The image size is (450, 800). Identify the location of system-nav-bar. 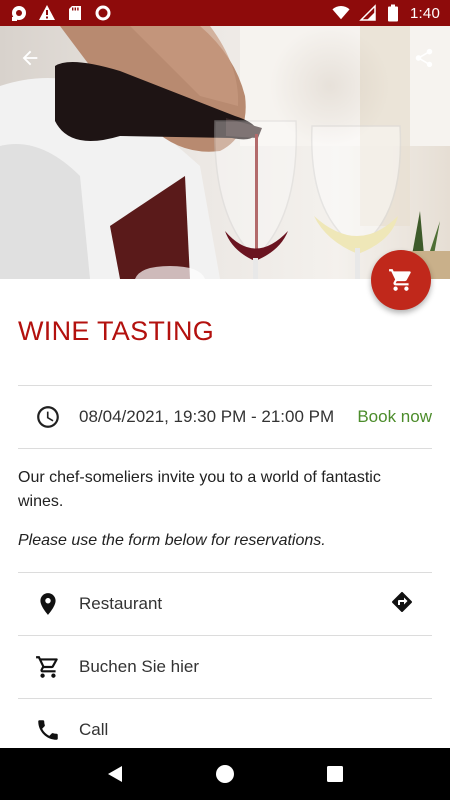
(225, 774).